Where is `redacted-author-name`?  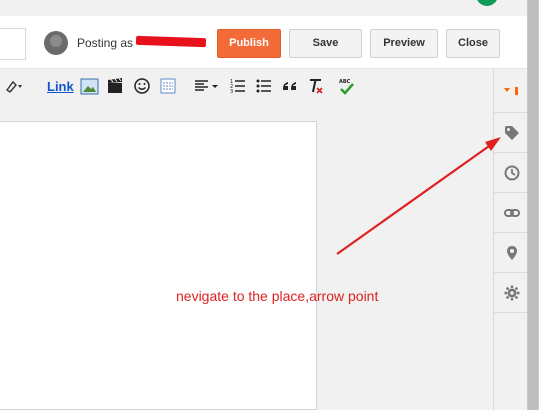
redacted-author-name is located at coordinates (171, 41).